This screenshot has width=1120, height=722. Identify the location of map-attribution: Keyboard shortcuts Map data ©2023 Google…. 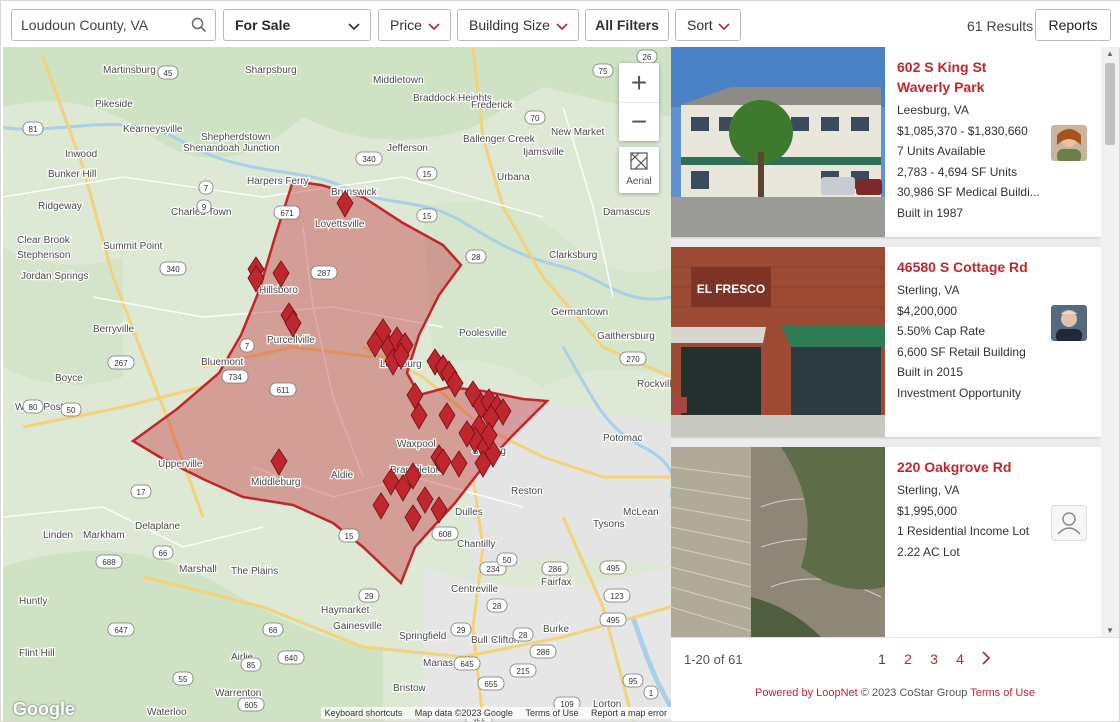
(495, 713).